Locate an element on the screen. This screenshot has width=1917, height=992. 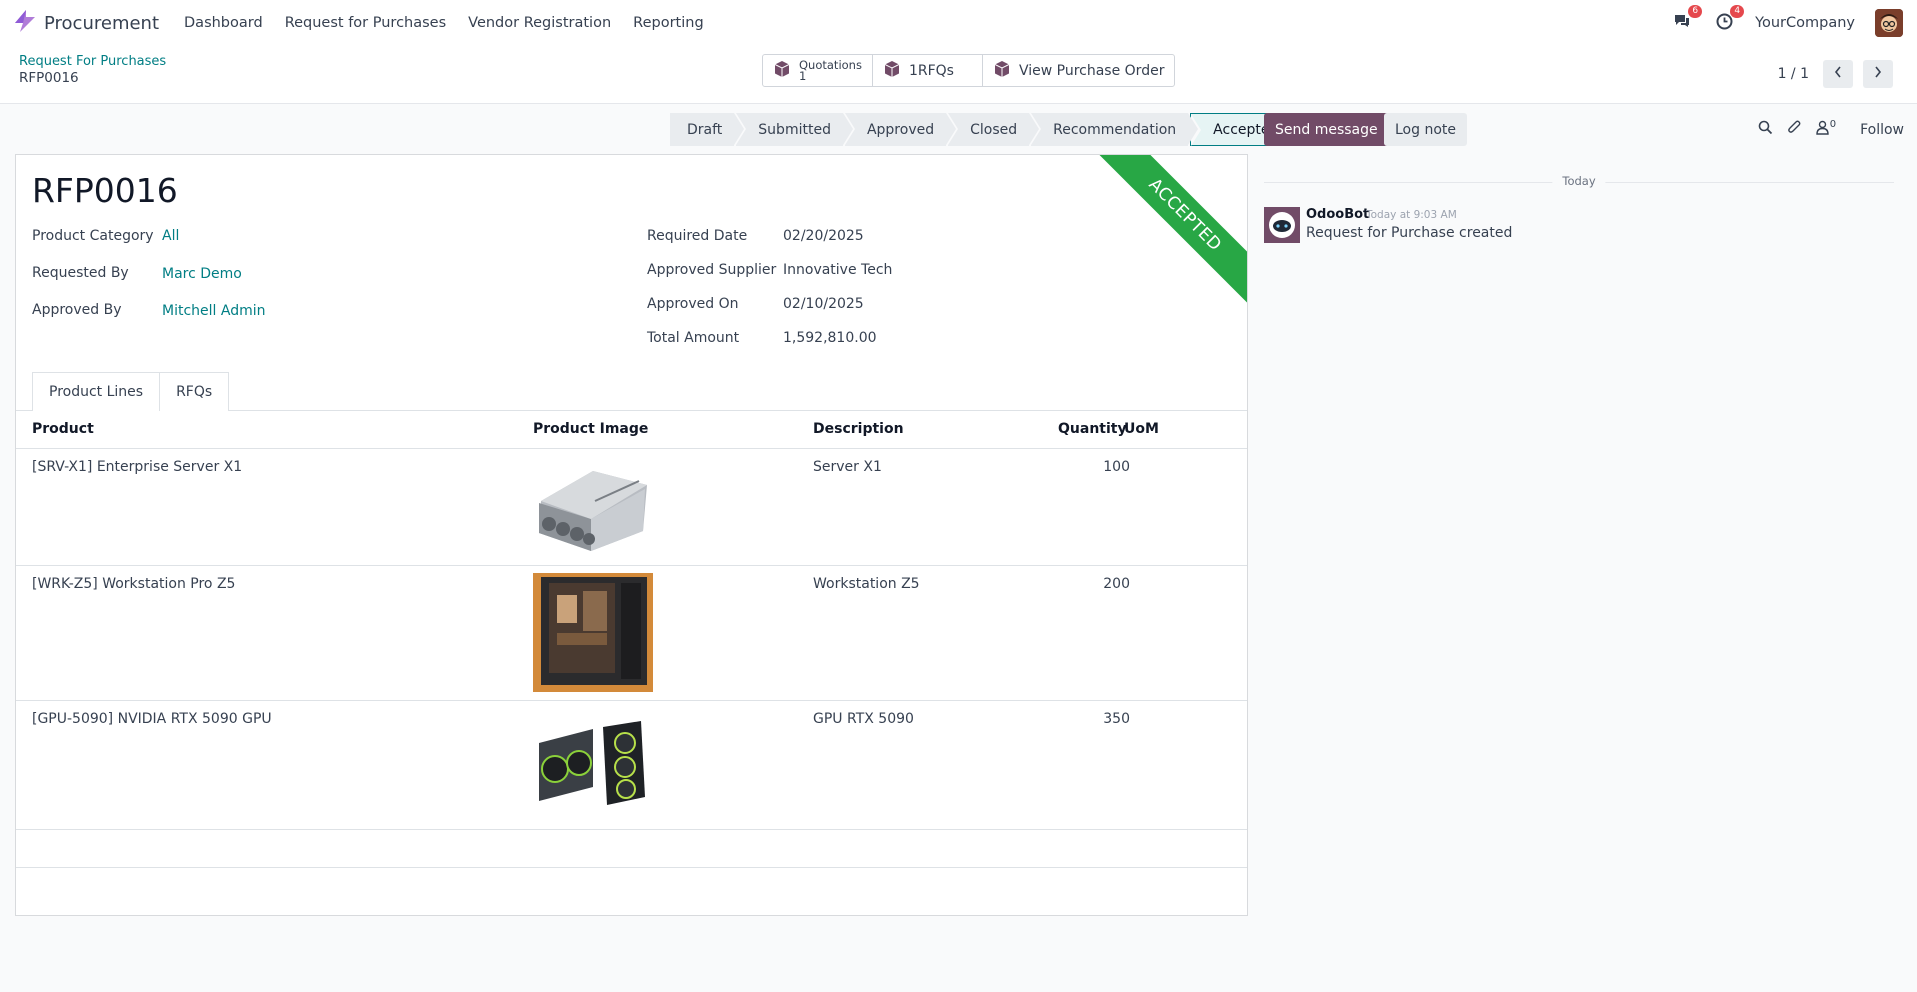
pager: 1 / 1 is located at coordinates (1835, 74).